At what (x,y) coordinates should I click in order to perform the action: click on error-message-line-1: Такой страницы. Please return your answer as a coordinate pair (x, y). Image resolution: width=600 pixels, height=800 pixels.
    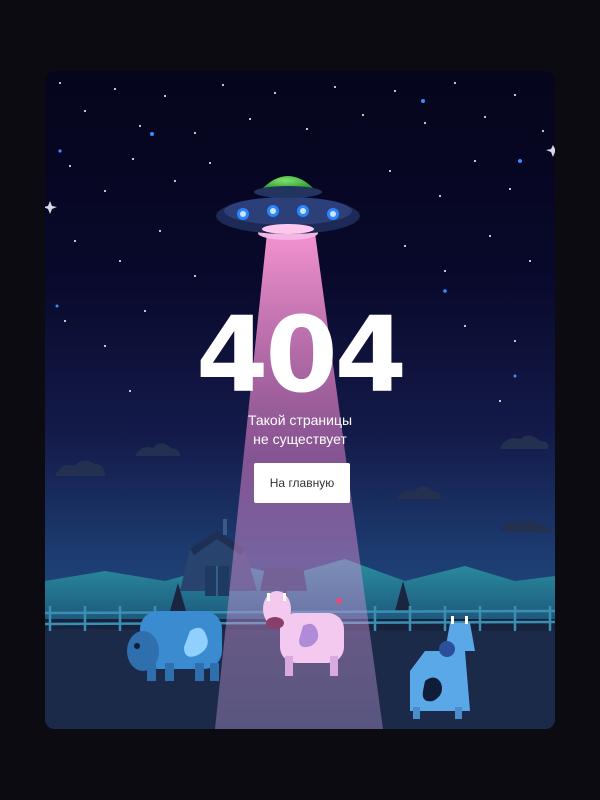
    Looking at the image, I should click on (300, 420).